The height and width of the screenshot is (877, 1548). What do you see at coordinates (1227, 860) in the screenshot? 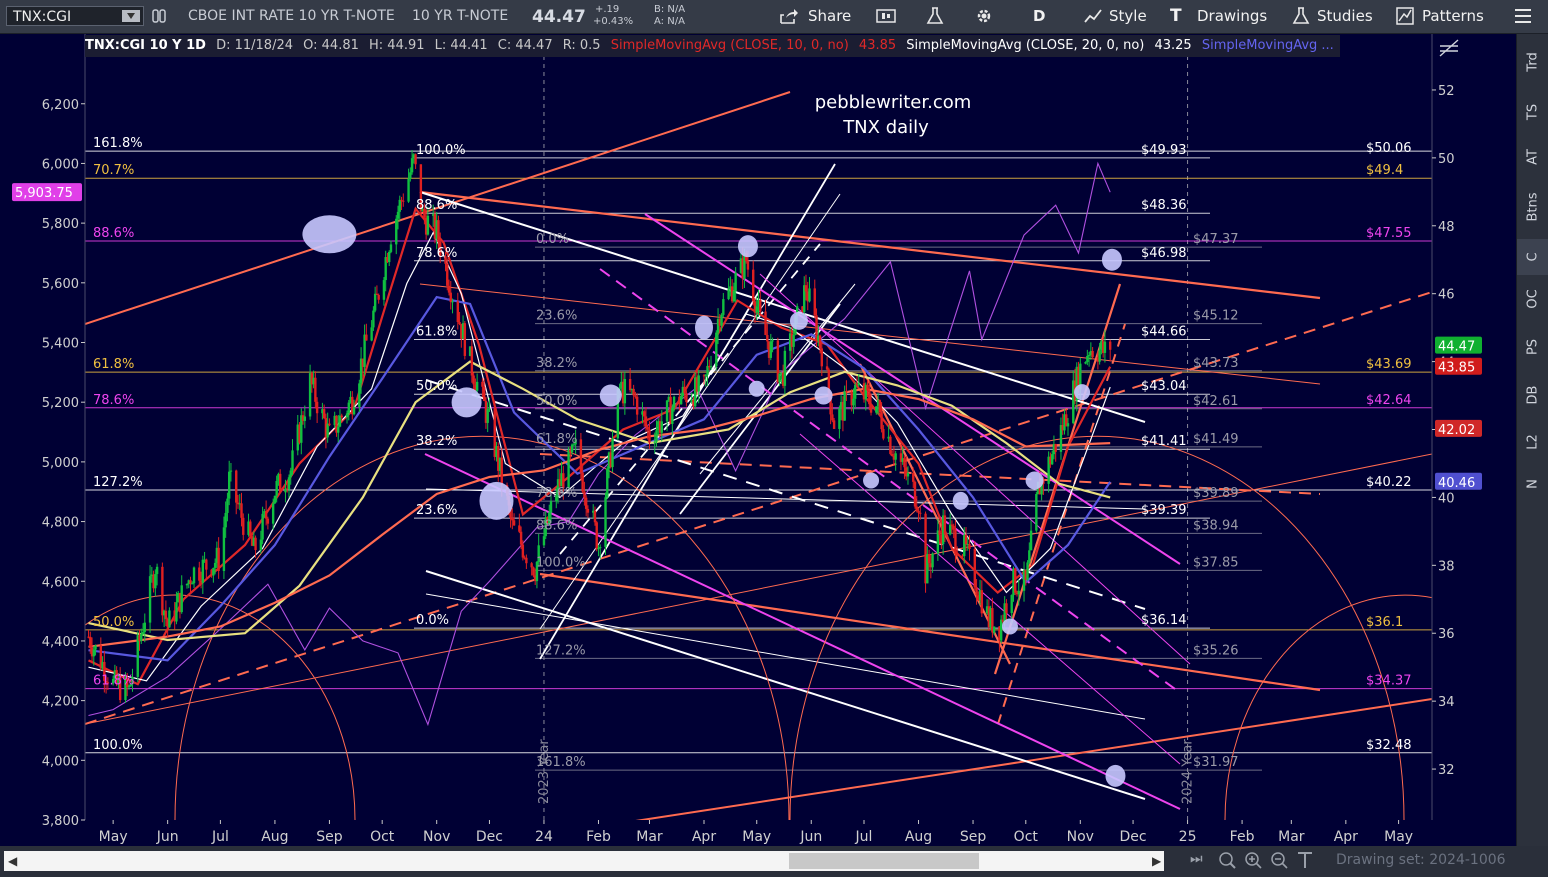
I see `zoom-fit-icon` at bounding box center [1227, 860].